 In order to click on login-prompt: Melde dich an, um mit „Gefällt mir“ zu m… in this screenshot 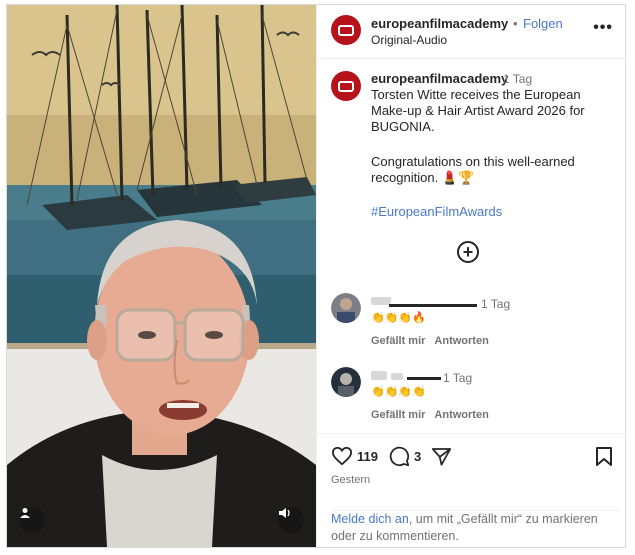, I will do `click(476, 527)`.